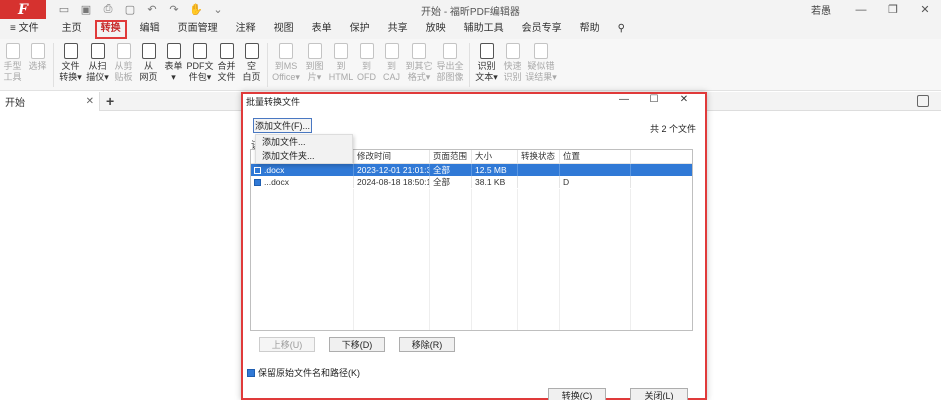 The height and width of the screenshot is (400, 941). Describe the element at coordinates (486, 51) in the screenshot. I see `ocr-text-icon` at that location.